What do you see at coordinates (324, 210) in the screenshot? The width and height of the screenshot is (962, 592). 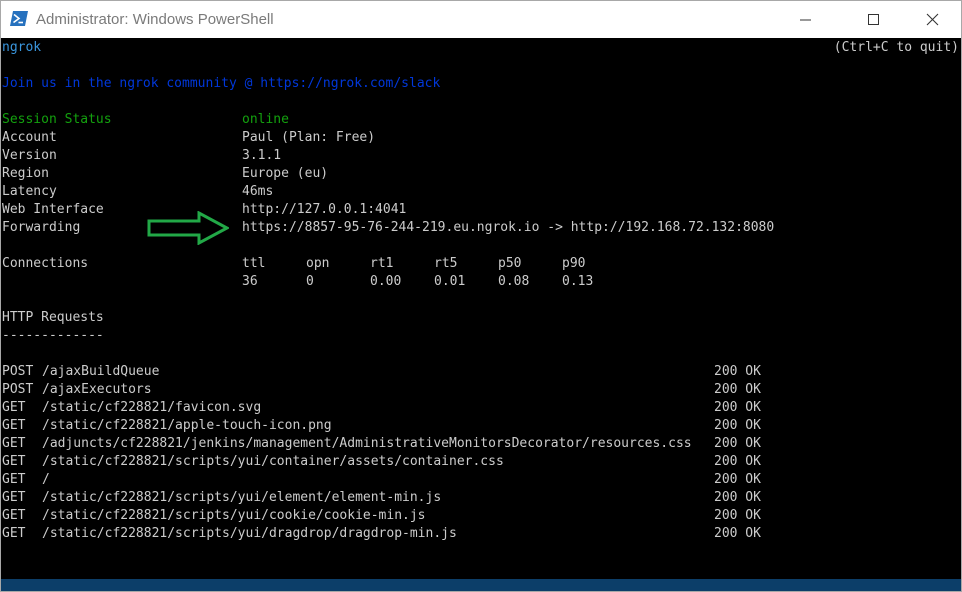 I see `web-interface-url: http://127.0.0.1:4041` at bounding box center [324, 210].